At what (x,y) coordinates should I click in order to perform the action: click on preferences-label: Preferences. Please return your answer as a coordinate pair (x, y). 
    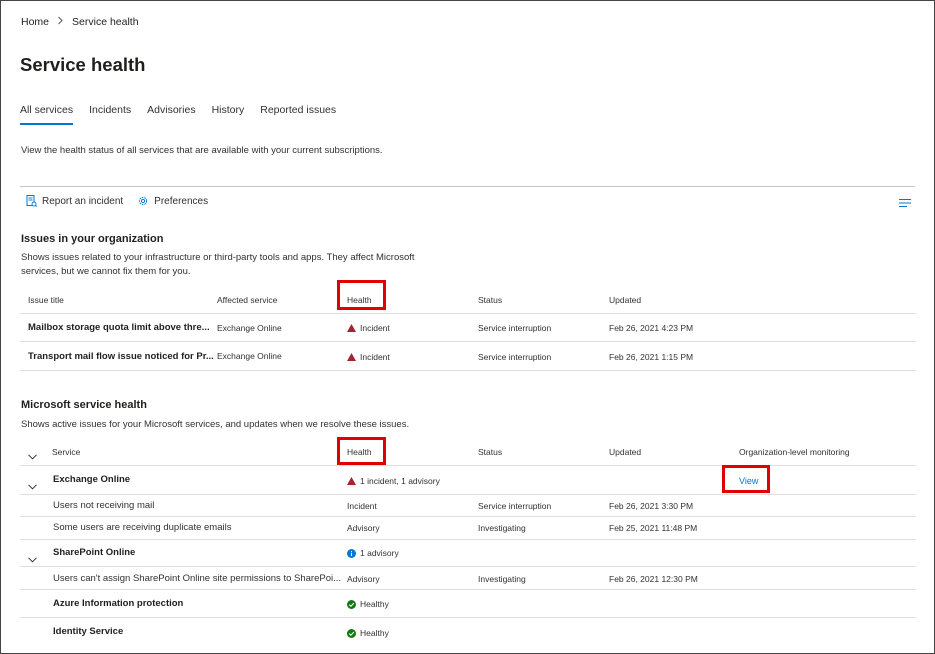
    Looking at the image, I should click on (181, 201).